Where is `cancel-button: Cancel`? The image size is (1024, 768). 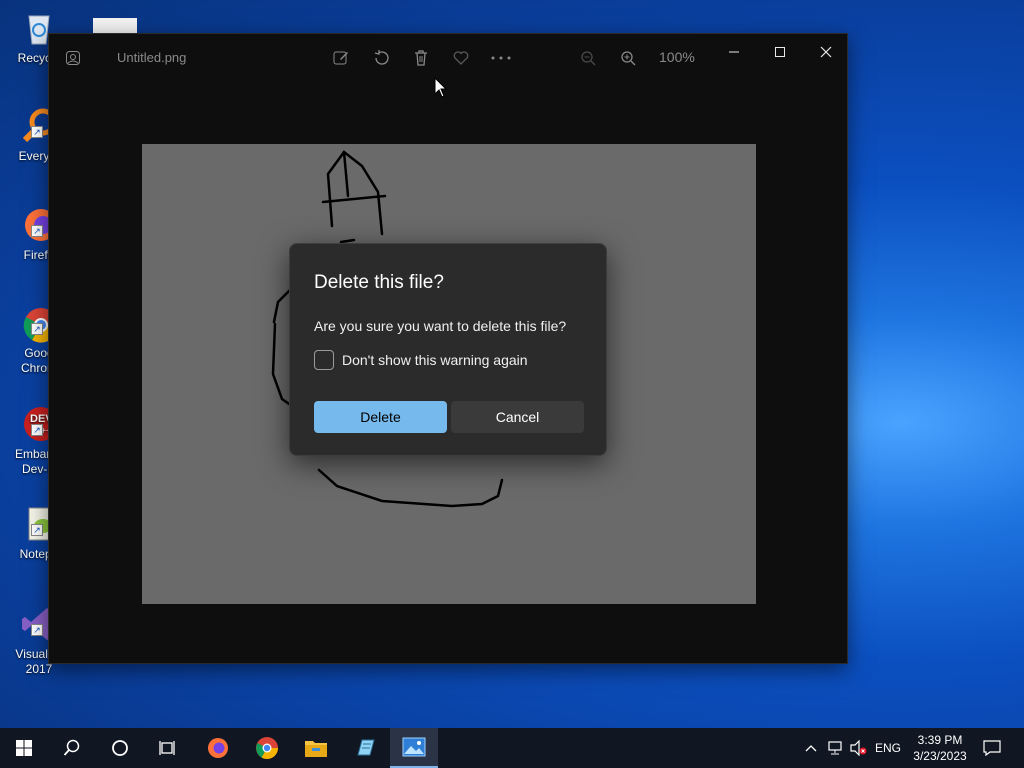 cancel-button: Cancel is located at coordinates (517, 417).